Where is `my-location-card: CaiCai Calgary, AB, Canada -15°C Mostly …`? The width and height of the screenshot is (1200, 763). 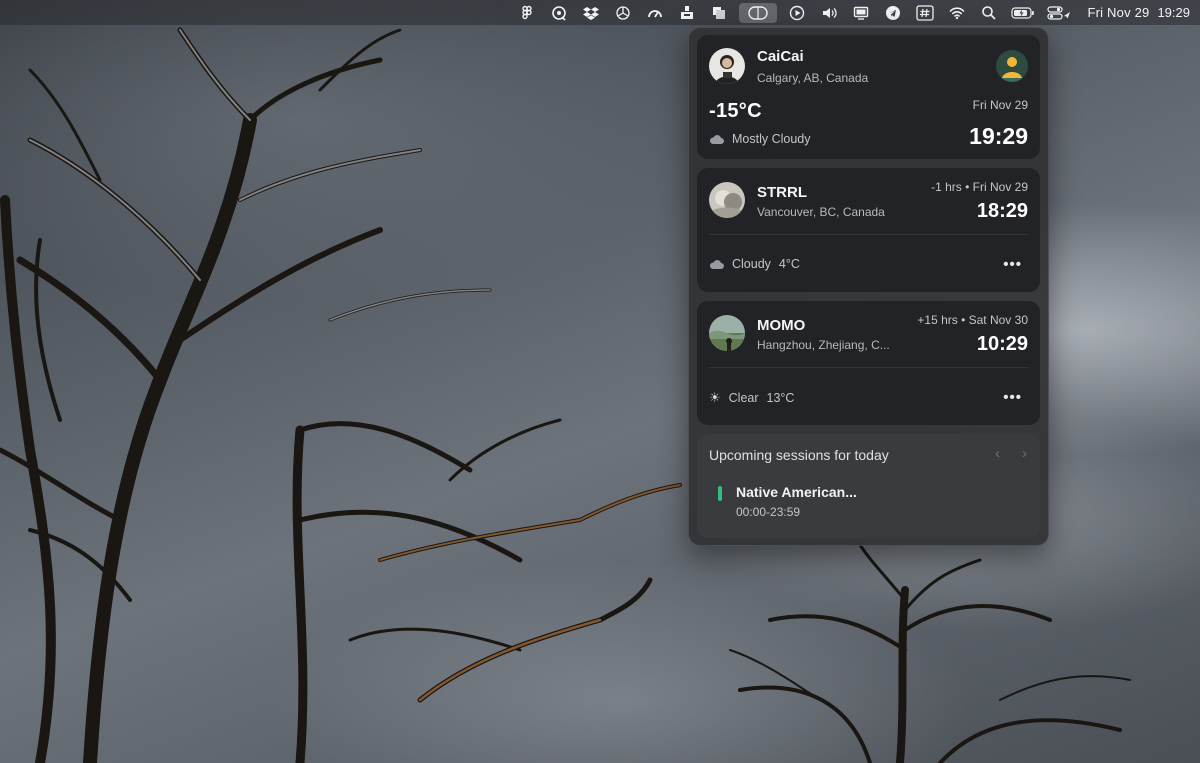 my-location-card: CaiCai Calgary, AB, Canada -15°C Mostly … is located at coordinates (868, 97).